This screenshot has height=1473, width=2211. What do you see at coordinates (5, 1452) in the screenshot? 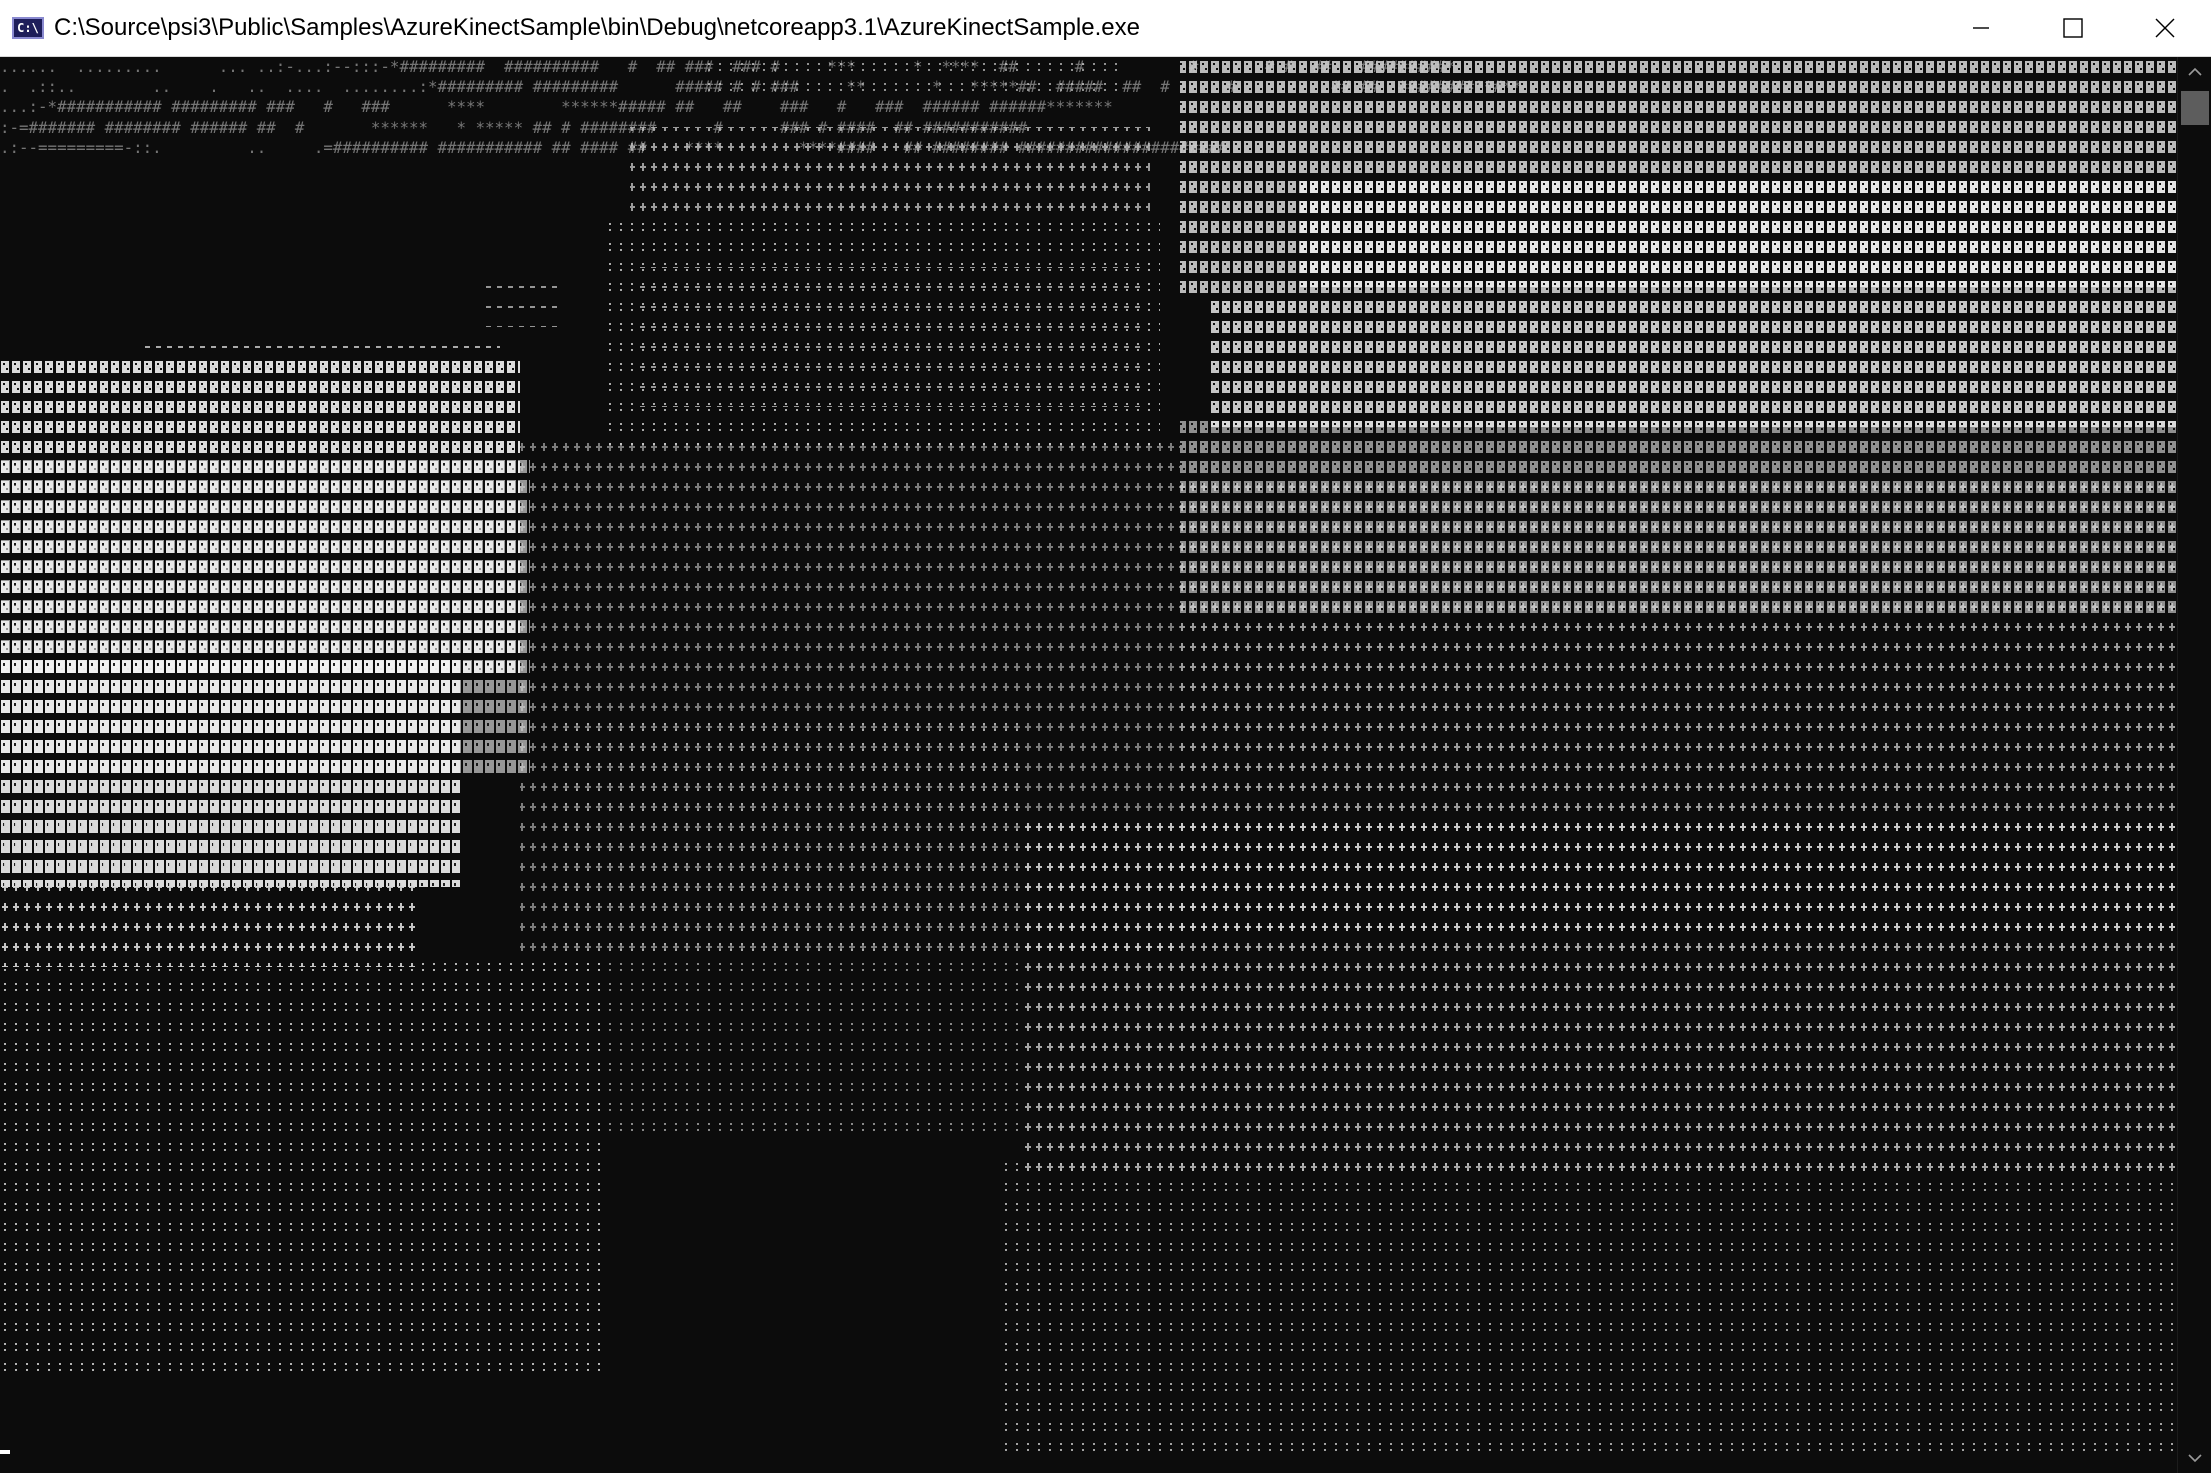
I see `text-cursor` at bounding box center [5, 1452].